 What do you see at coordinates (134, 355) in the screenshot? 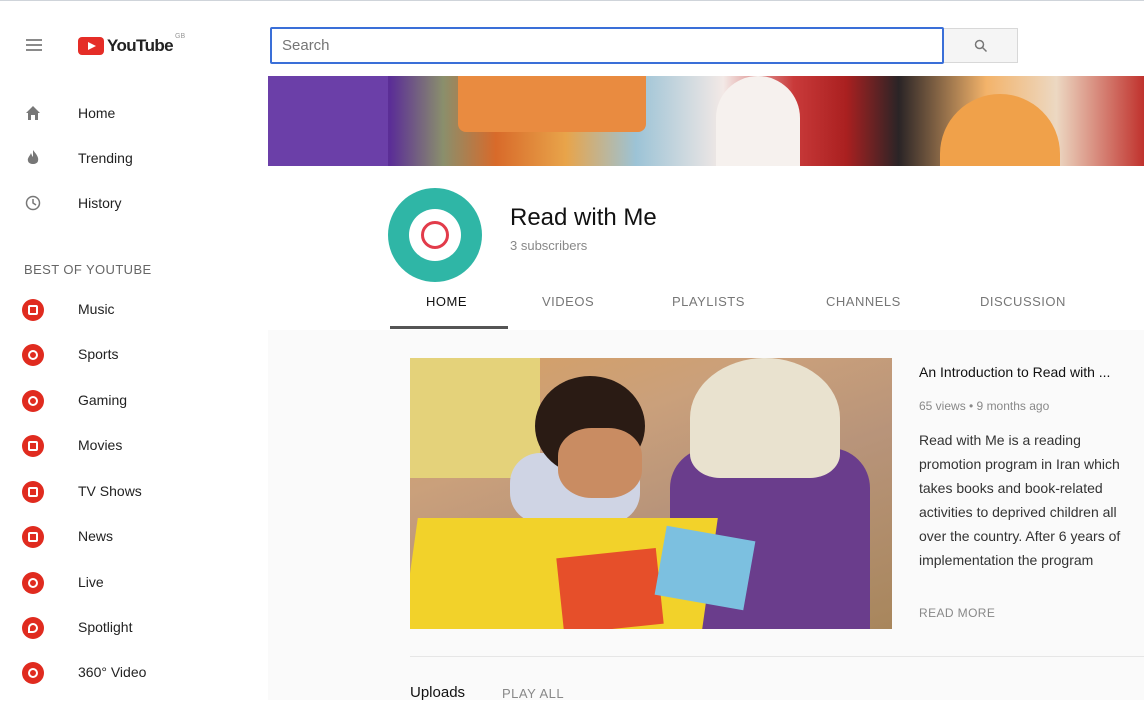
I see `sidebar-item-sports: Sports` at bounding box center [134, 355].